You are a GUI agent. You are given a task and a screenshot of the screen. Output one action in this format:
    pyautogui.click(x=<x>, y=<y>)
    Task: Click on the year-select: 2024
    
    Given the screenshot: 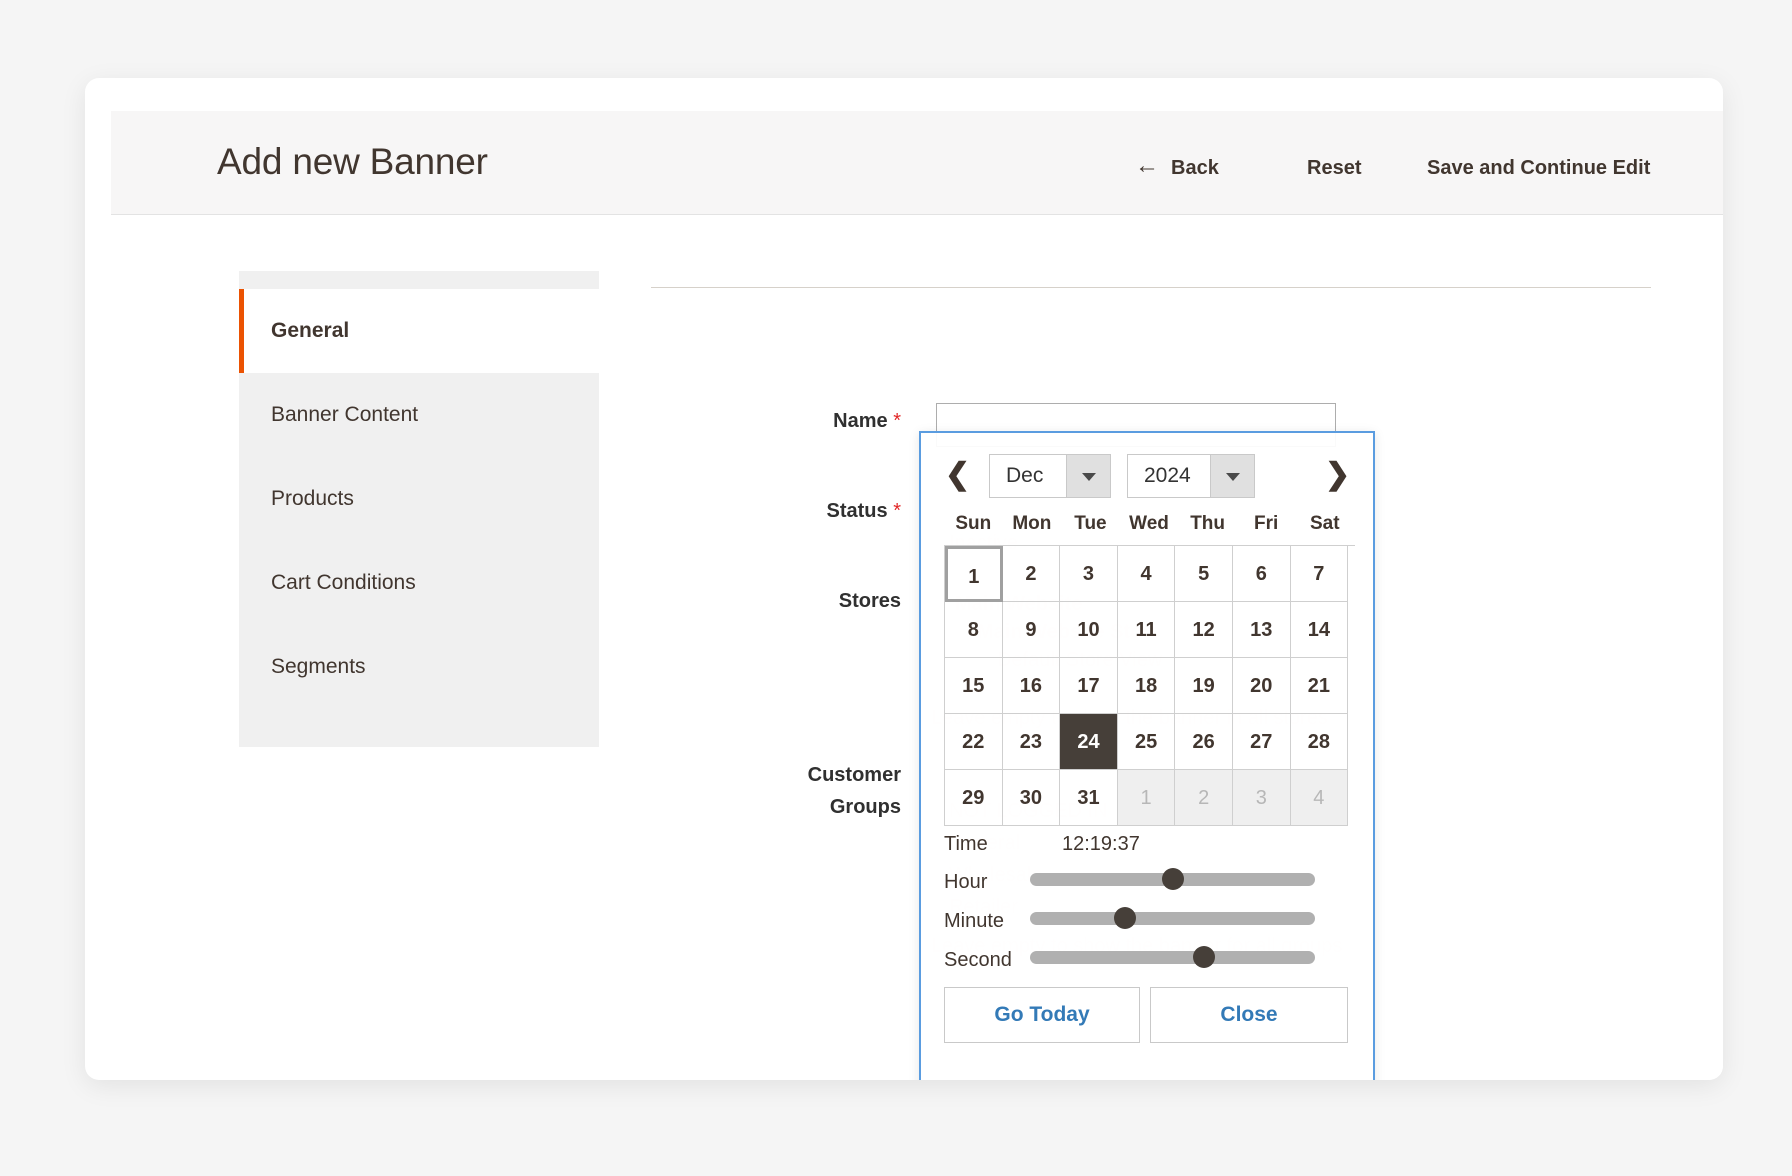 What is the action you would take?
    pyautogui.click(x=1191, y=476)
    